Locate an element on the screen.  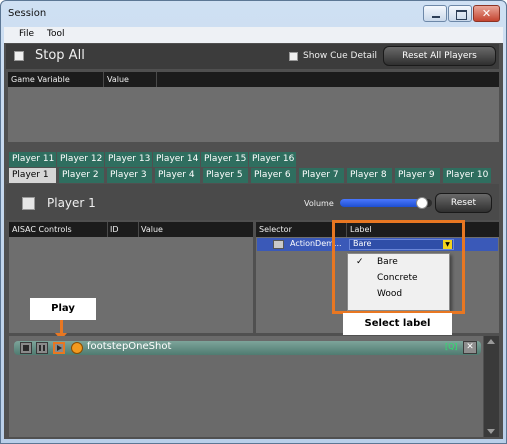
select-label-highlight is located at coordinates (398, 267).